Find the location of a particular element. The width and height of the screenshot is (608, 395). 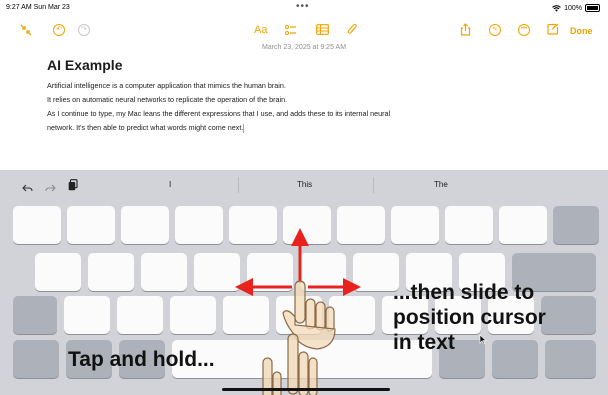

undo-circle-icon: ↶ is located at coordinates (59, 30).